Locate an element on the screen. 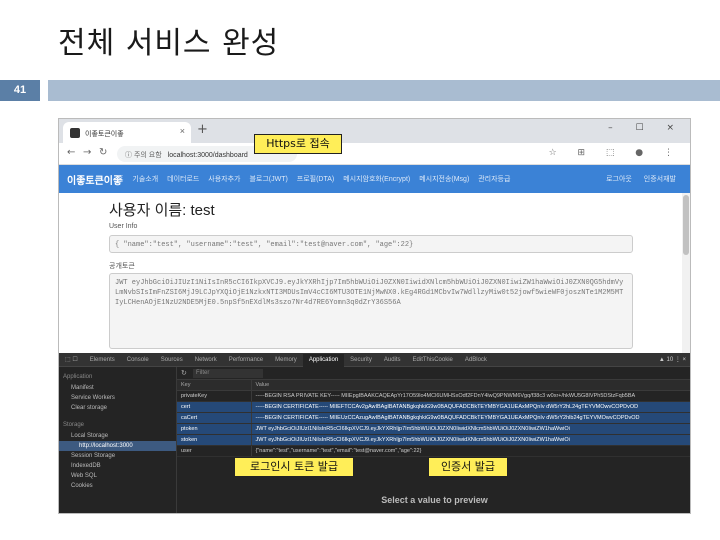 The image size is (720, 540). devtools-status: ▲ 10 ⋮ × is located at coordinates (672, 359).